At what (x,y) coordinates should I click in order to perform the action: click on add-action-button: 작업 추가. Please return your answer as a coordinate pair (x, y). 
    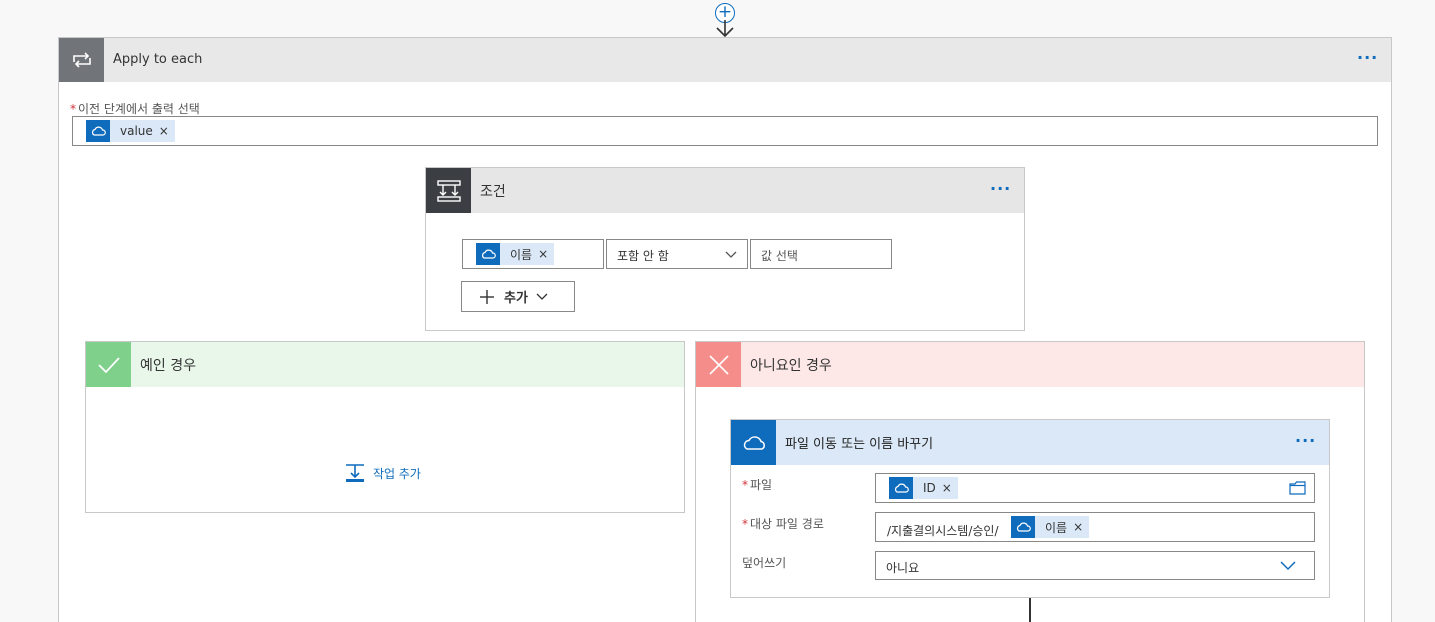
    Looking at the image, I should click on (383, 473).